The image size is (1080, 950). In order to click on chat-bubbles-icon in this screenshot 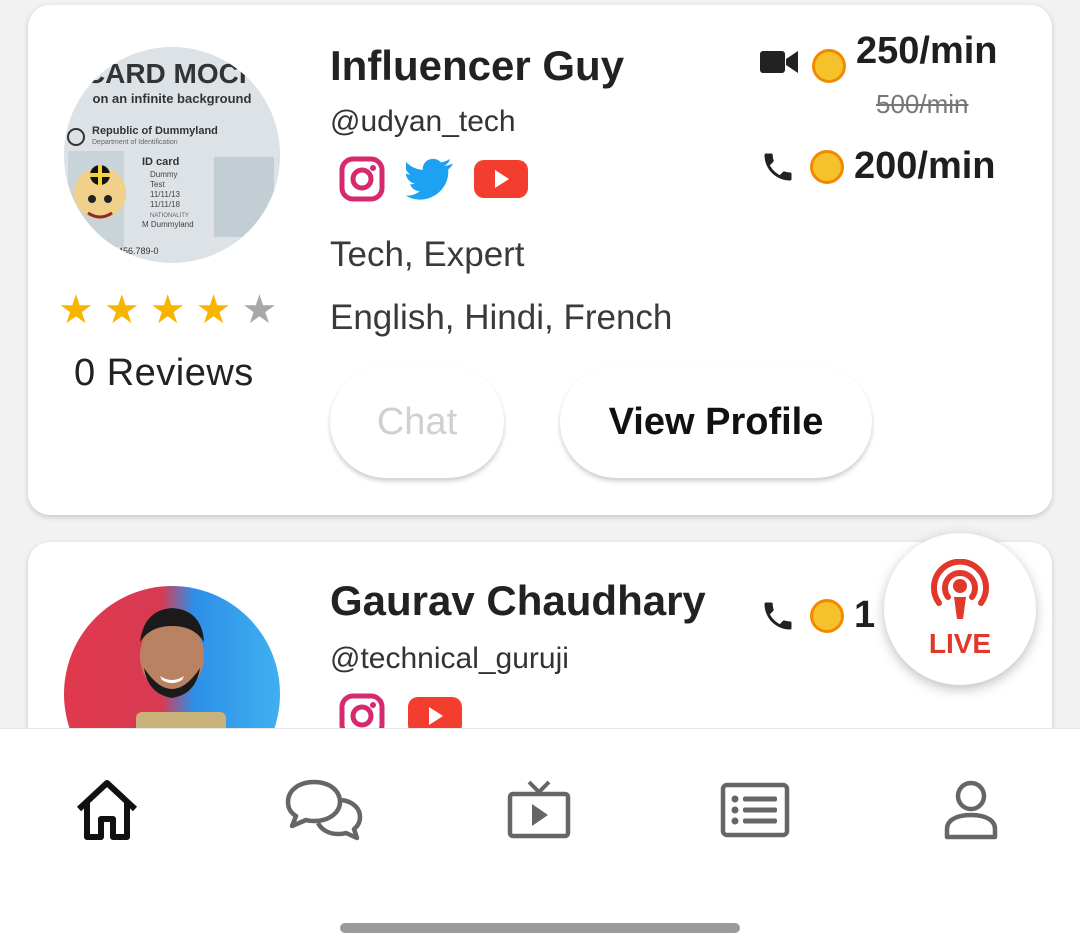, I will do `click(324, 812)`.